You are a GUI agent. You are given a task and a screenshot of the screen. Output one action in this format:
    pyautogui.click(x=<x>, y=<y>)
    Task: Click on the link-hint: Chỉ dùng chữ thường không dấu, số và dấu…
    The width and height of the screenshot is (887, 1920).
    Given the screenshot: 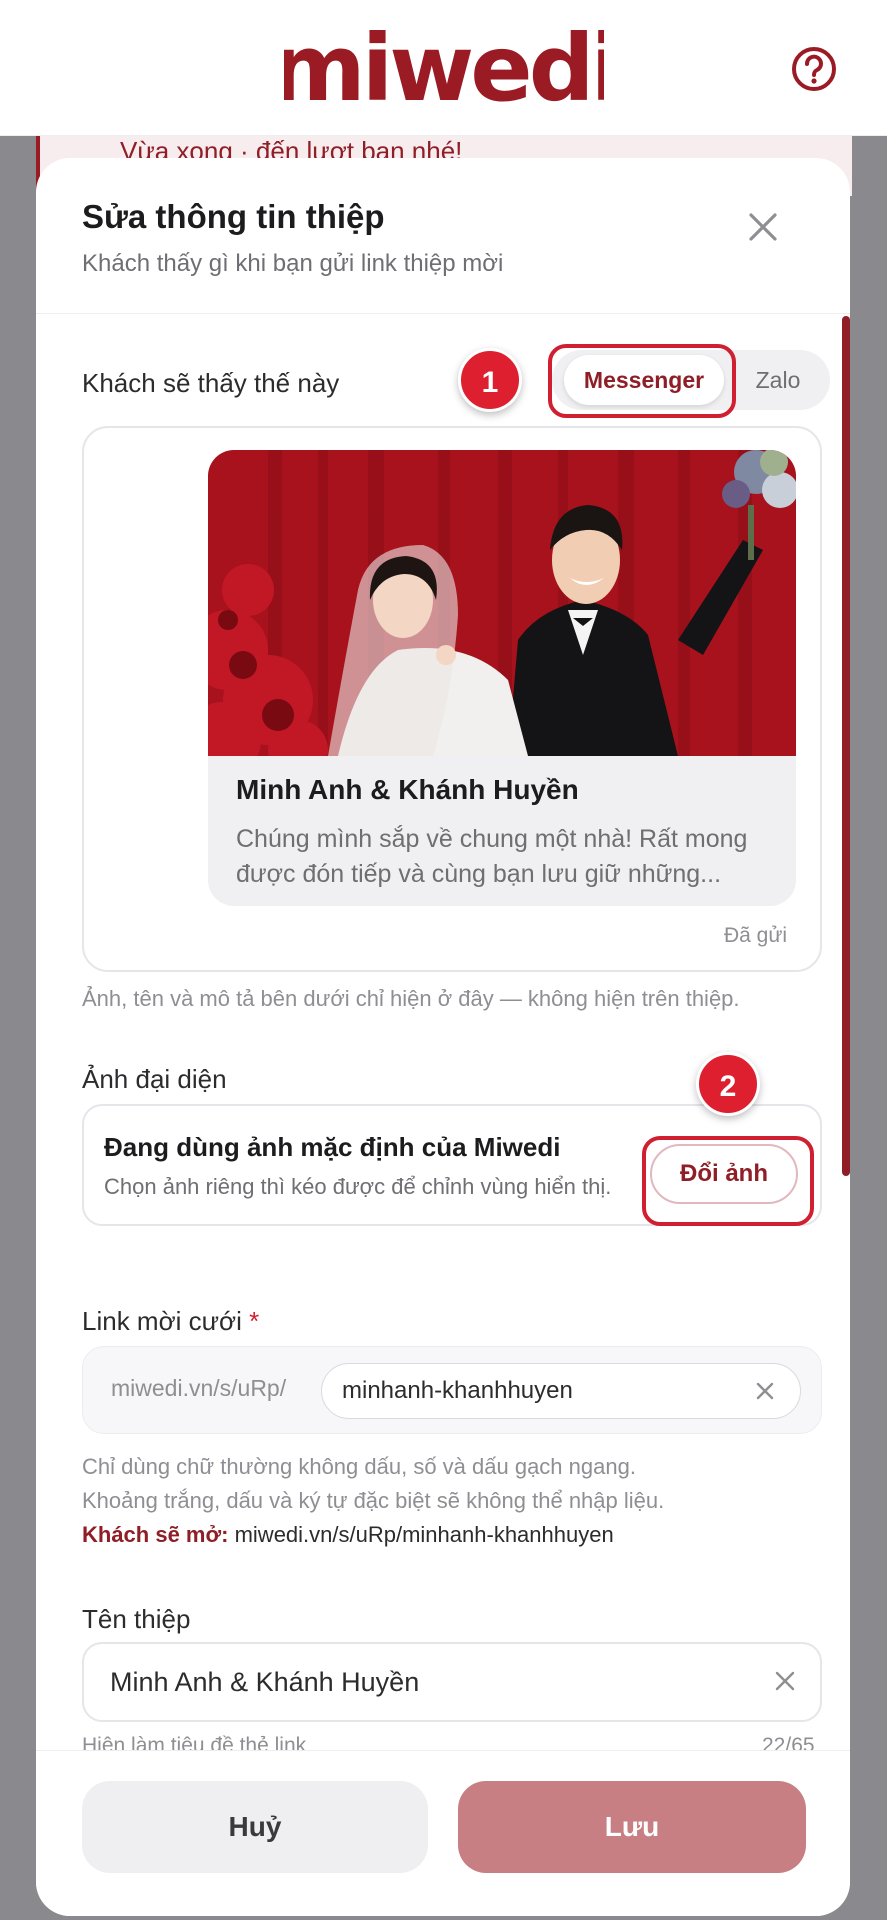 What is the action you would take?
    pyautogui.click(x=452, y=1484)
    